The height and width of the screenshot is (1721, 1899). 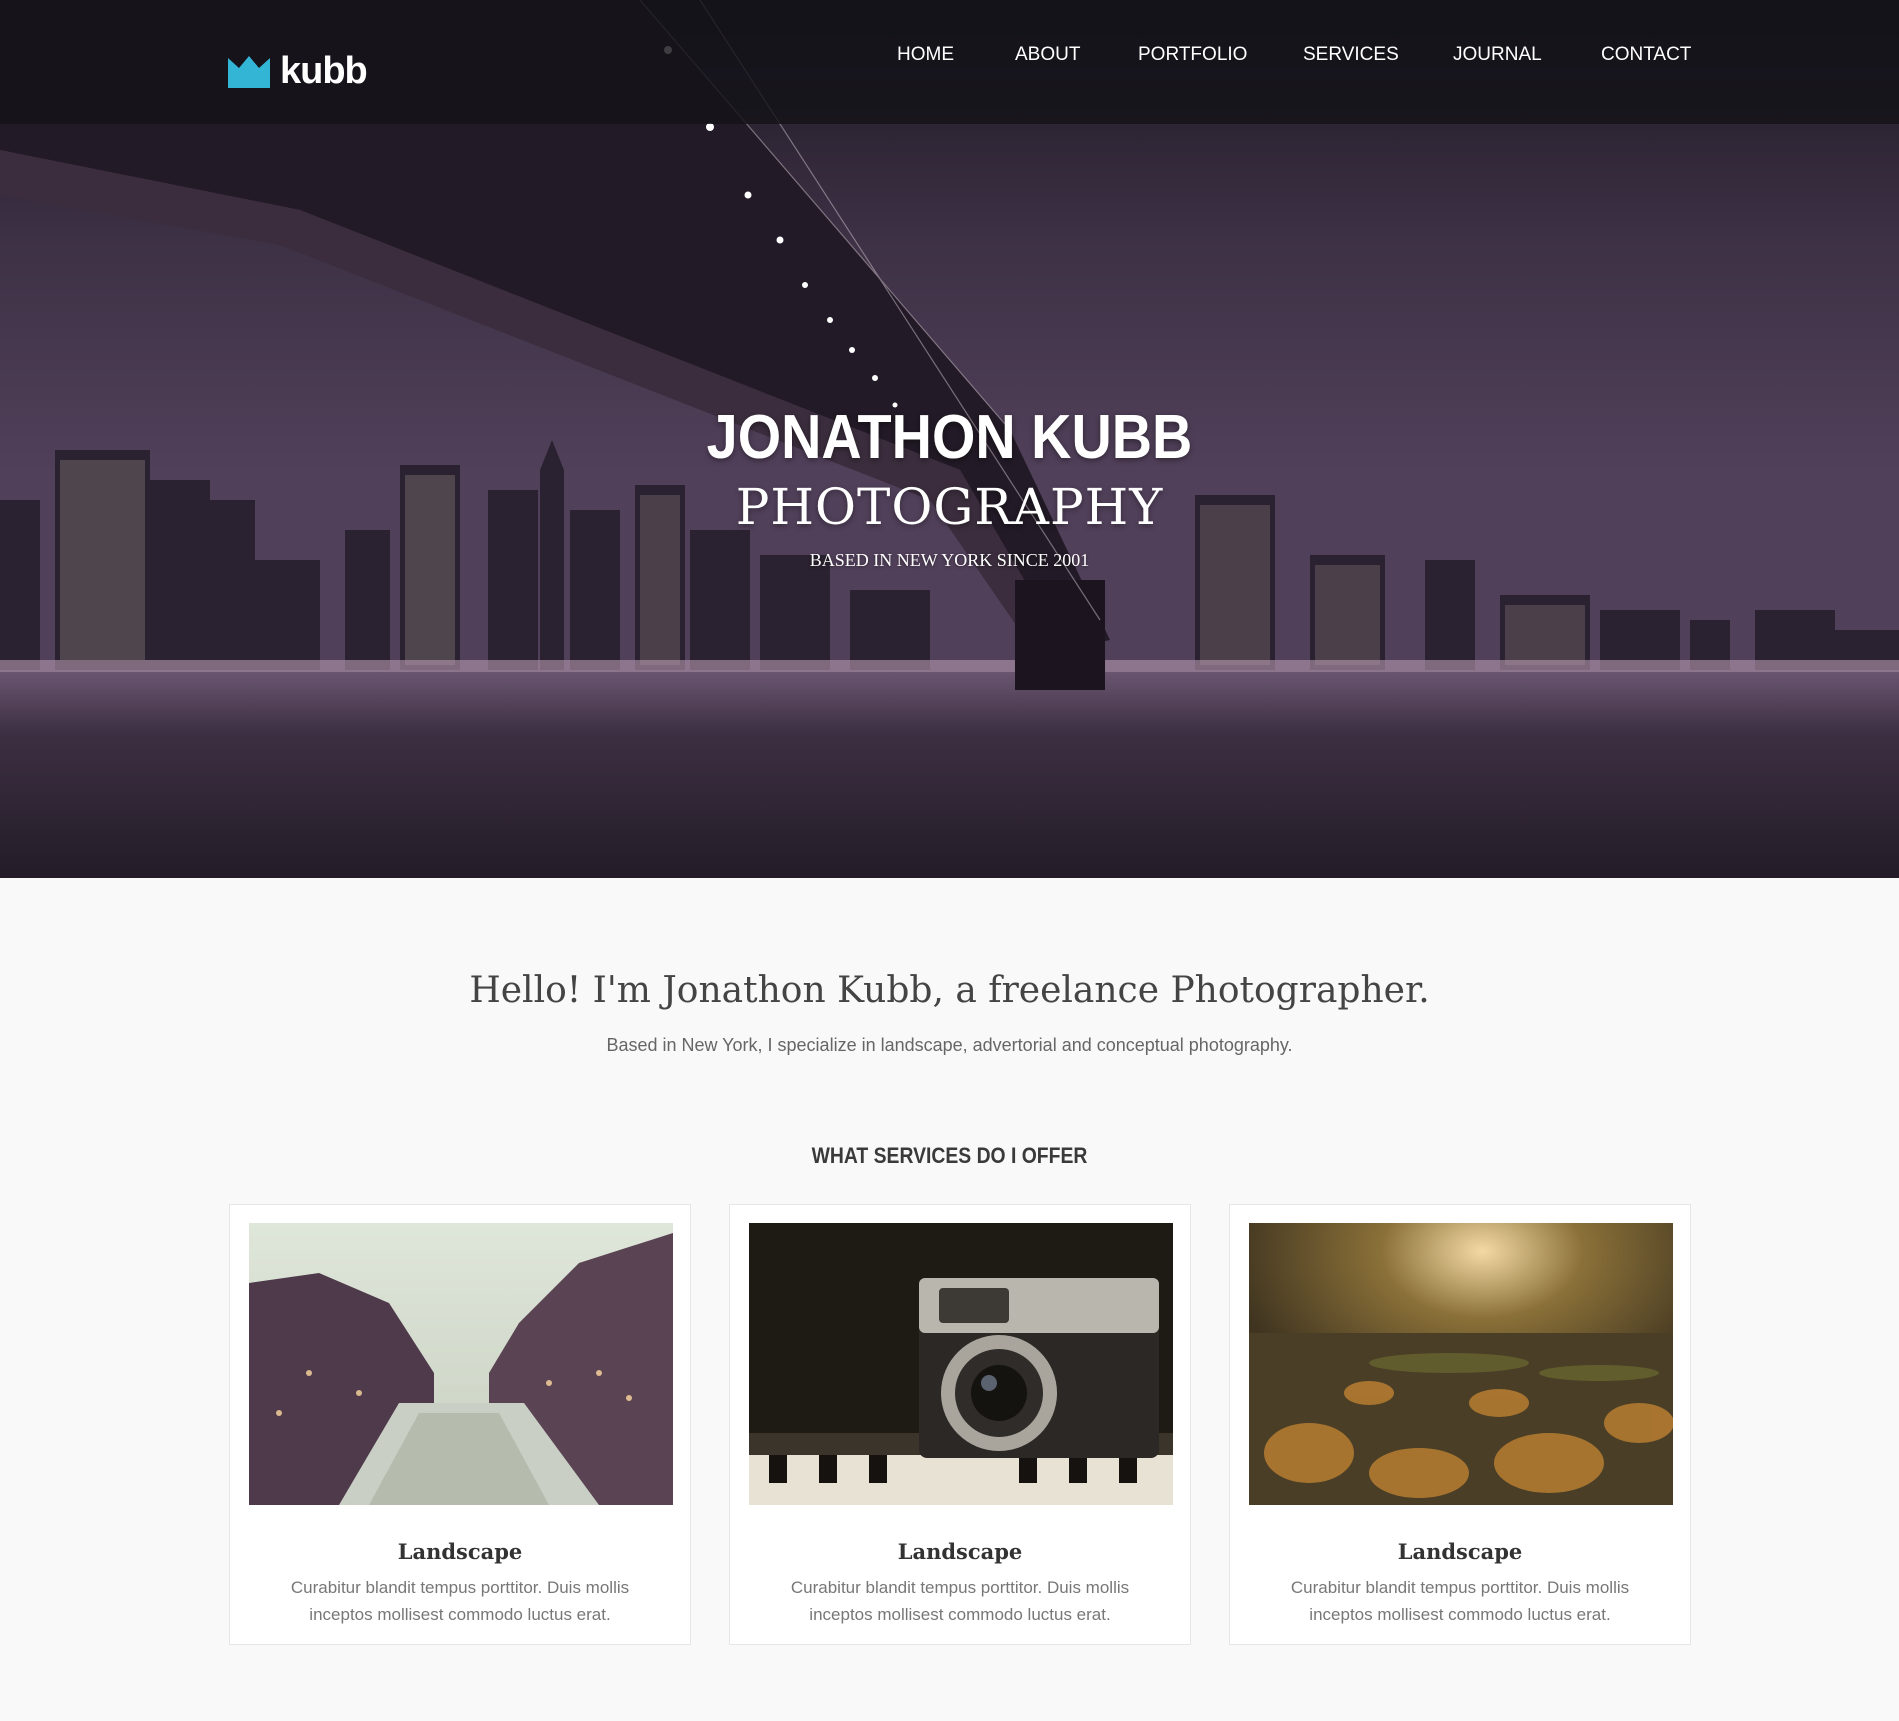 I want to click on services-heading: WHAT SERVICES DO I OFFER, so click(x=949, y=1155).